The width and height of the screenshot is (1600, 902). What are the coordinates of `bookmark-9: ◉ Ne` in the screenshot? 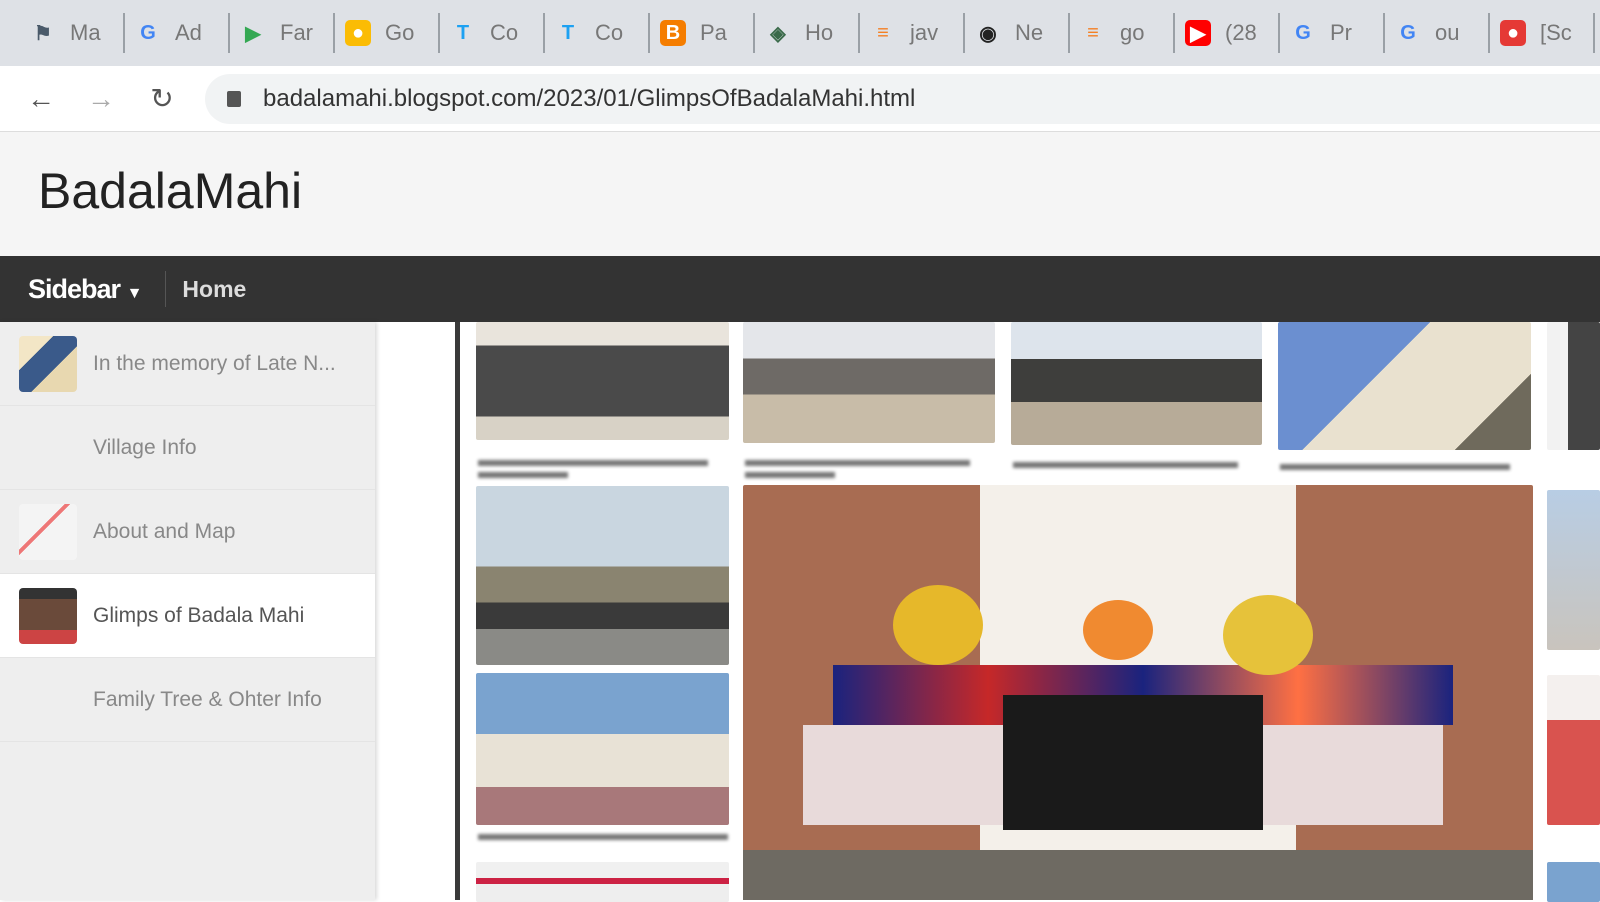 It's located at (1017, 33).